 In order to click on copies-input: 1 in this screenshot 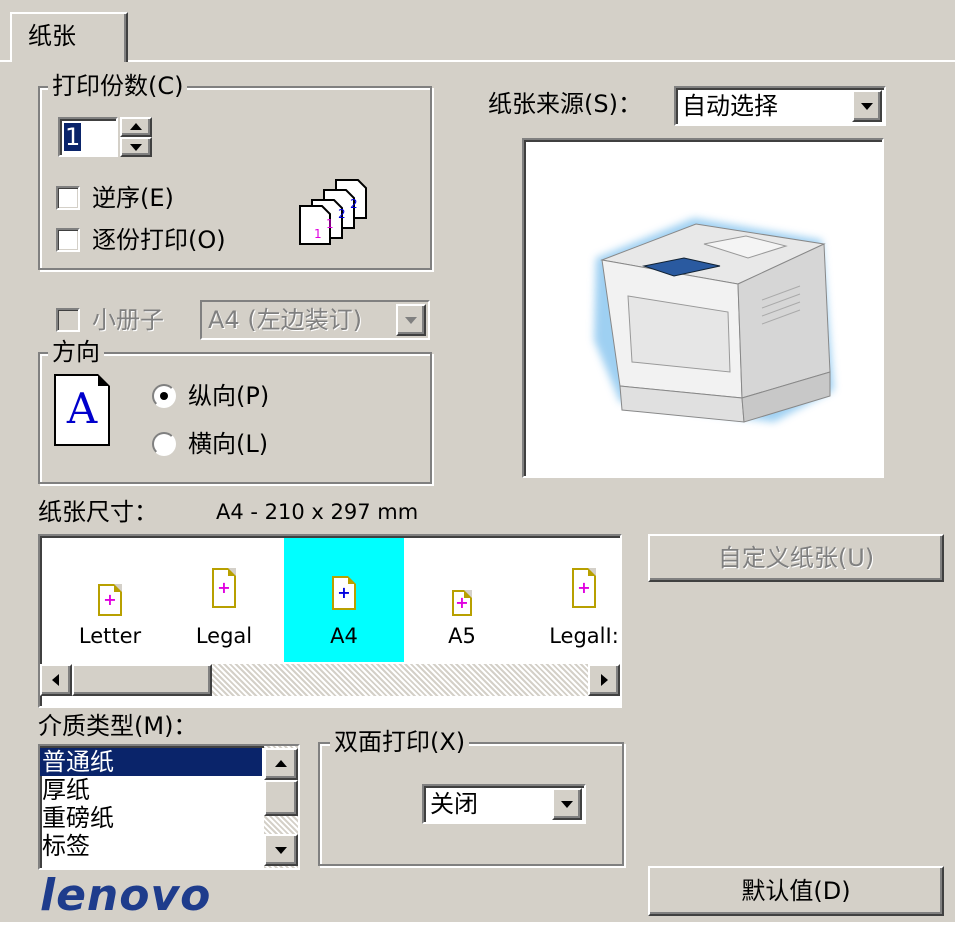, I will do `click(88, 137)`.